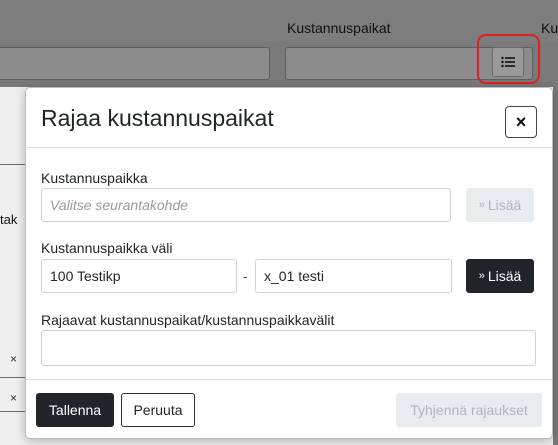 The width and height of the screenshot is (558, 445). What do you see at coordinates (279, 21) in the screenshot?
I see `table-header-row` at bounding box center [279, 21].